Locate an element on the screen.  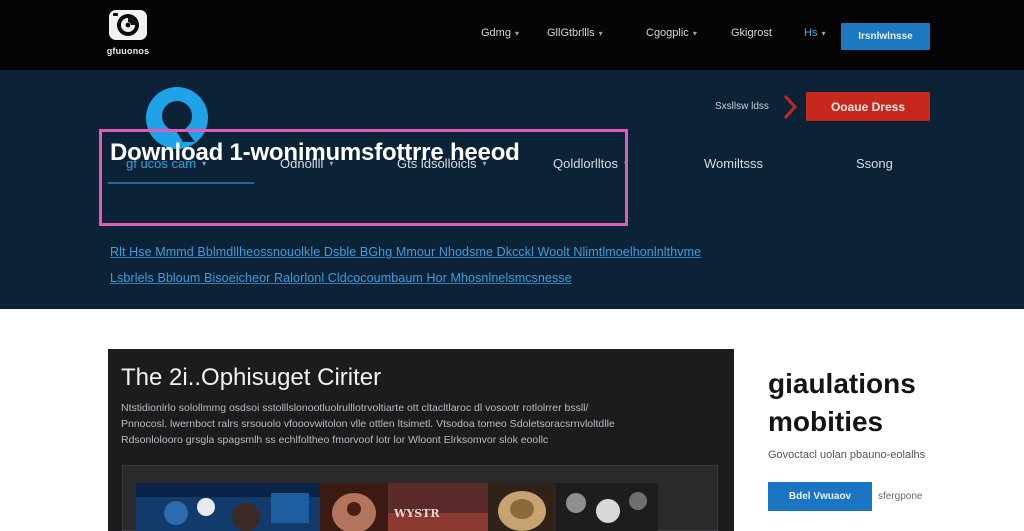
subnav-item-5: Womiltsss is located at coordinates (733, 163).